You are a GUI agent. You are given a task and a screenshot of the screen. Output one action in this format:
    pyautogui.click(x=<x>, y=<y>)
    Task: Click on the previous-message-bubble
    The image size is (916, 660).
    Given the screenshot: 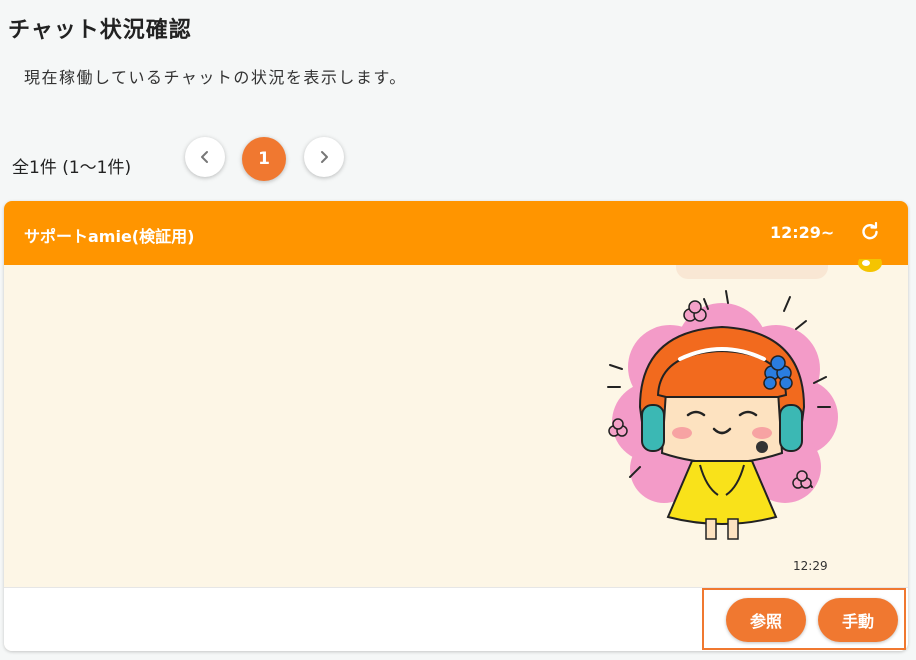 What is the action you would take?
    pyautogui.click(x=752, y=272)
    